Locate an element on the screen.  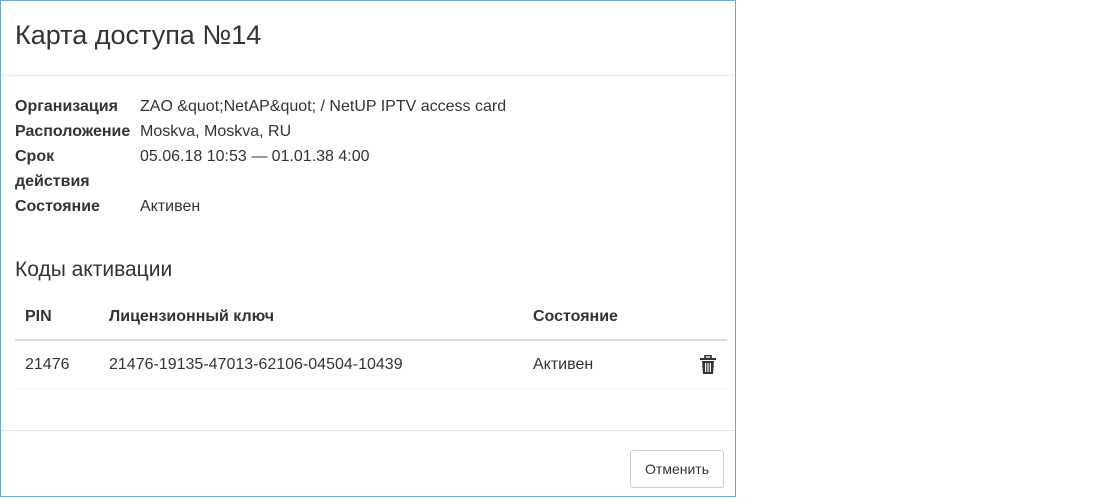
modal-footer: Отменить is located at coordinates (368, 464).